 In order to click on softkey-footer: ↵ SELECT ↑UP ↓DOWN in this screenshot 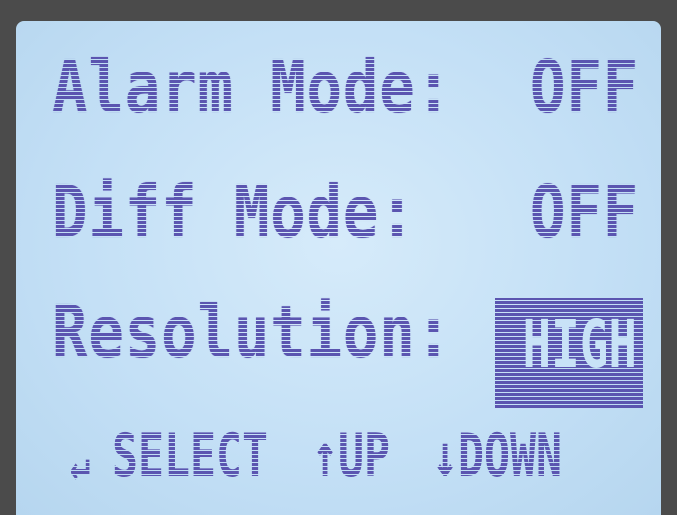, I will do `click(338, 461)`.